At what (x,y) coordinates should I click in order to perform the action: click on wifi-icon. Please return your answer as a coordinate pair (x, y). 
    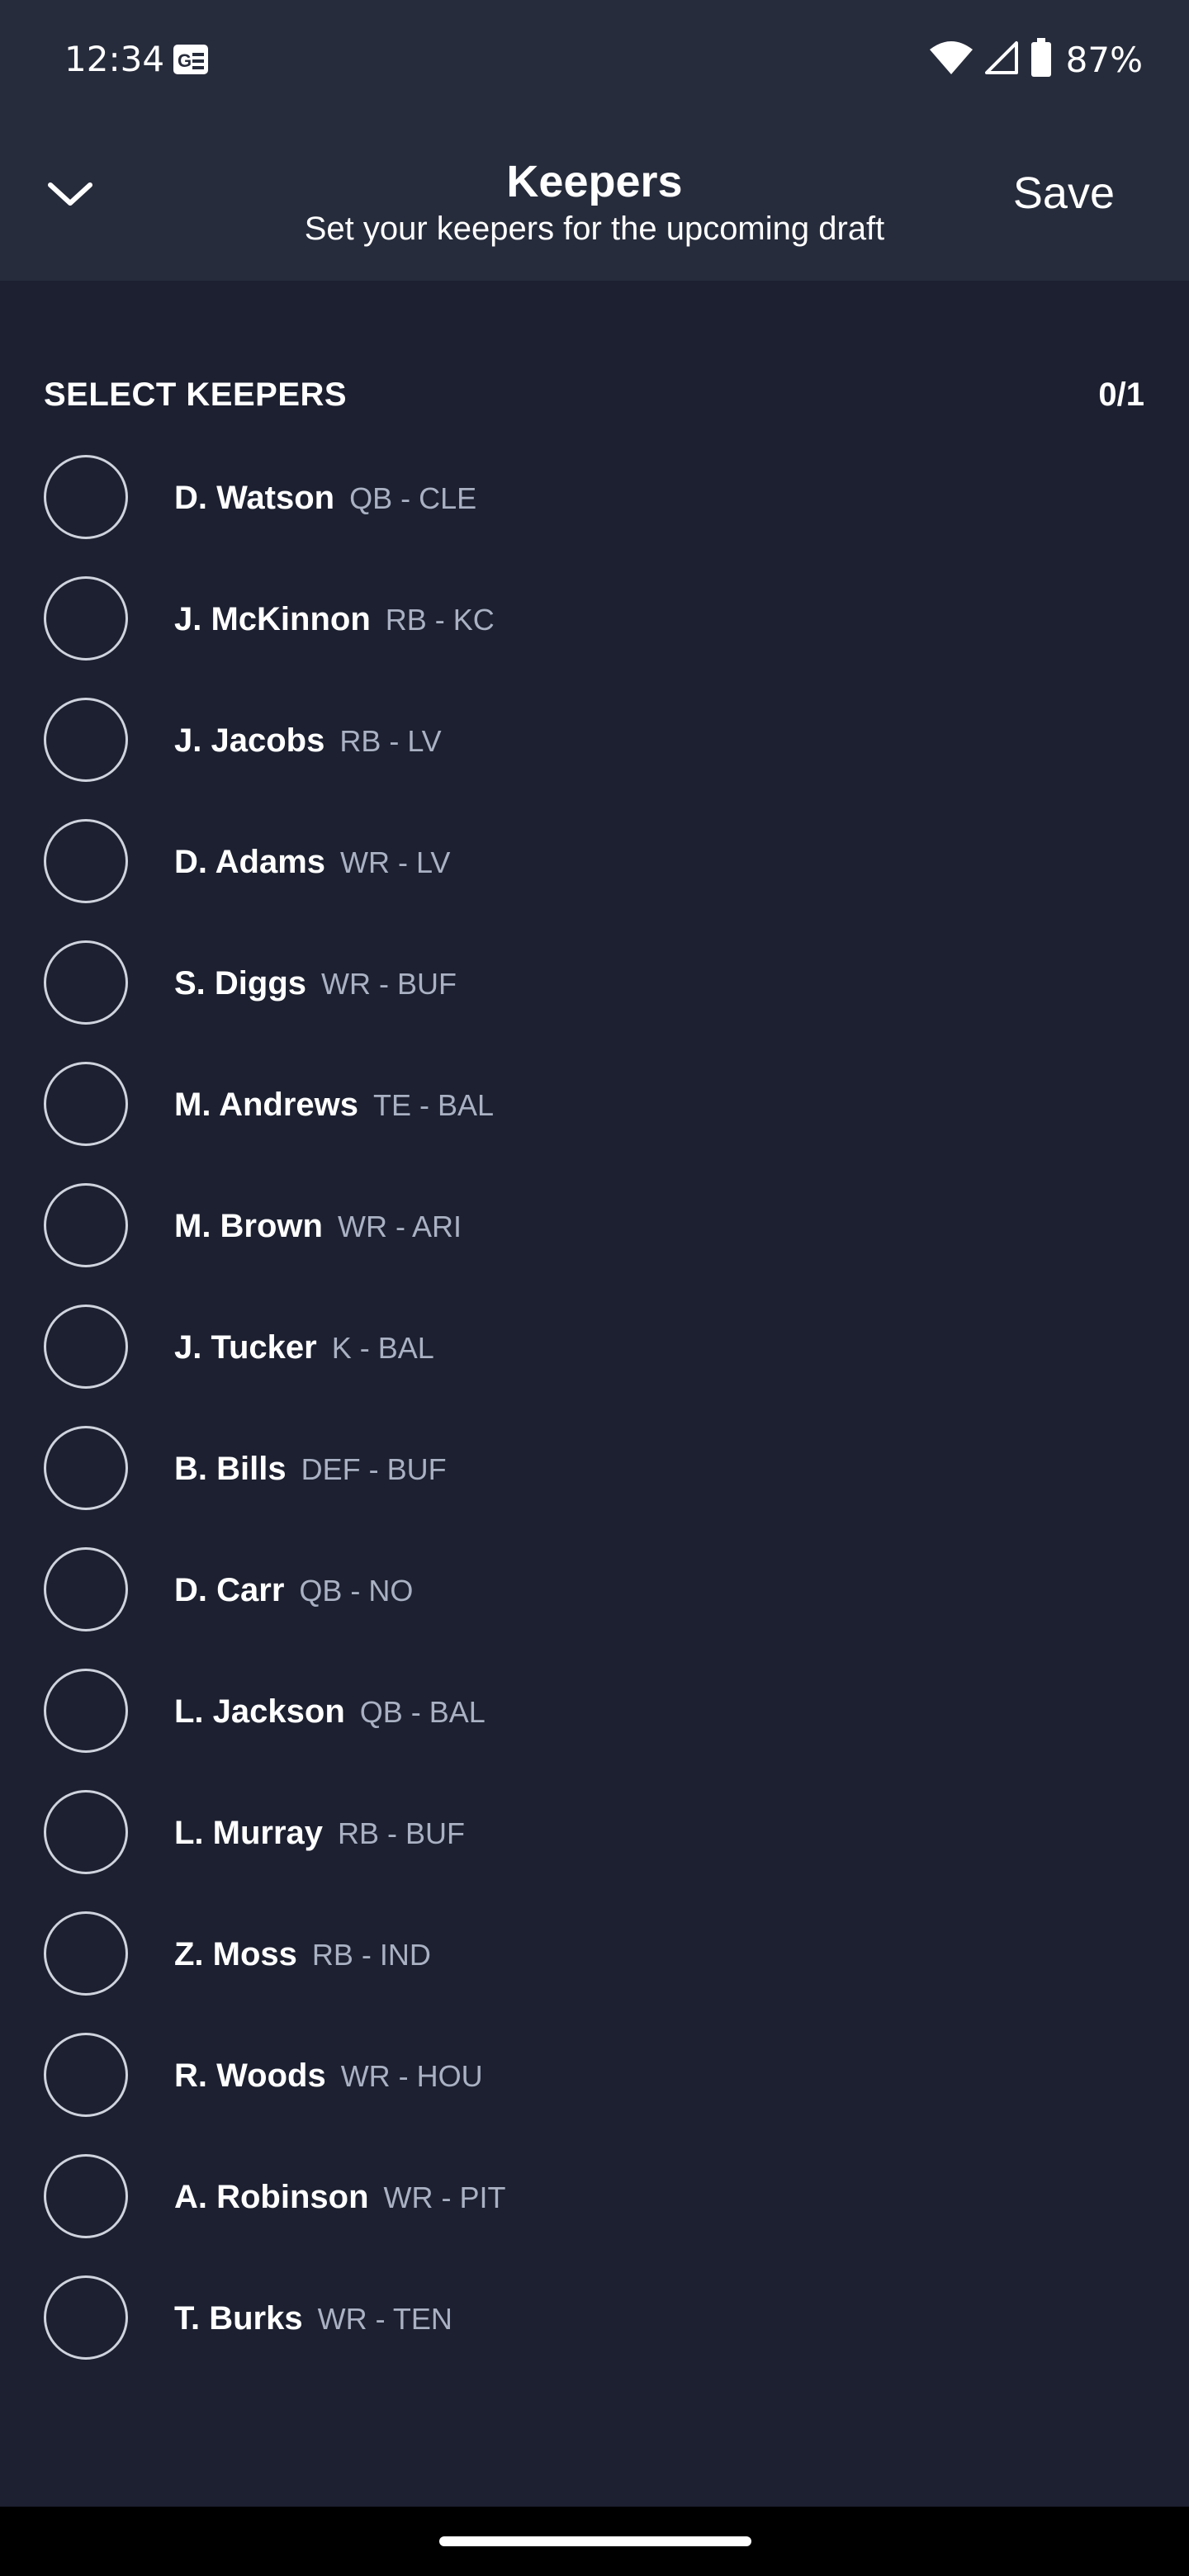
    Looking at the image, I should click on (951, 60).